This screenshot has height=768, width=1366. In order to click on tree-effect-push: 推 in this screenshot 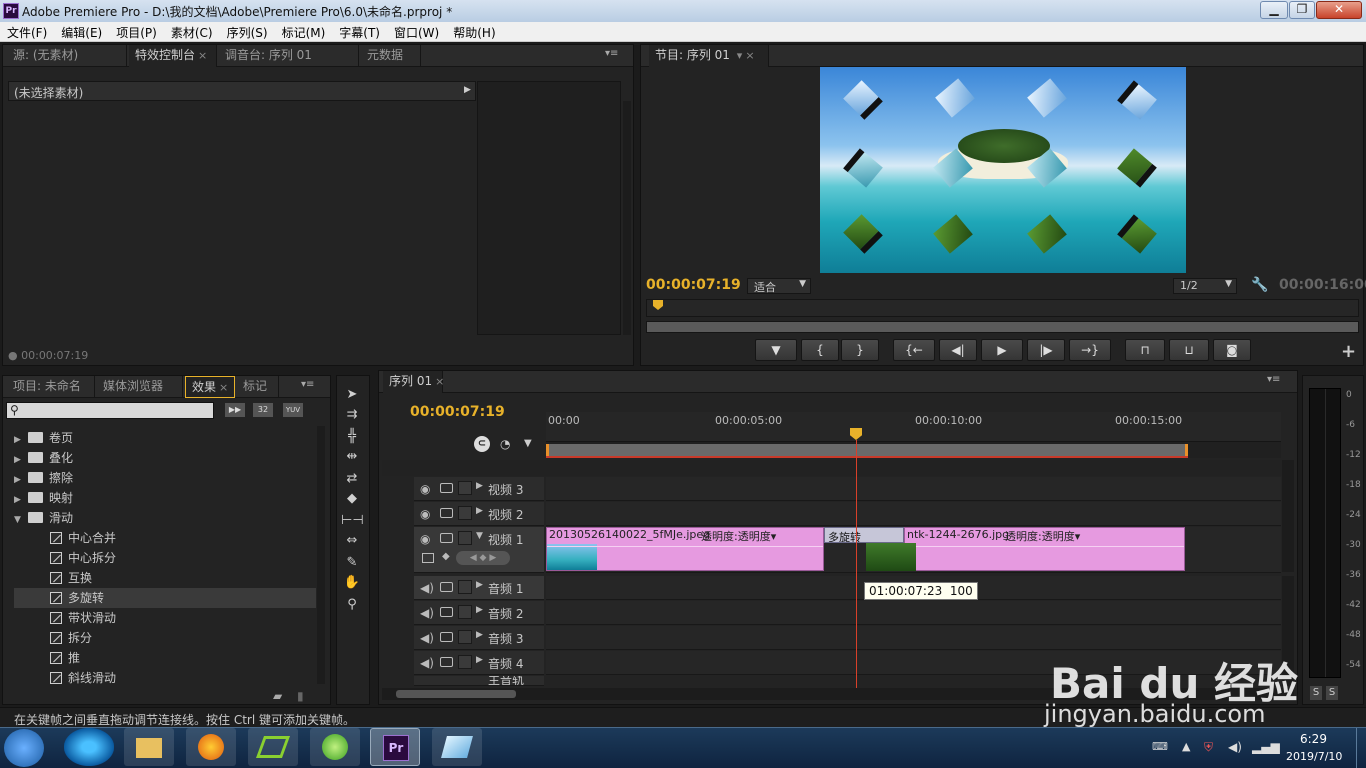, I will do `click(165, 658)`.